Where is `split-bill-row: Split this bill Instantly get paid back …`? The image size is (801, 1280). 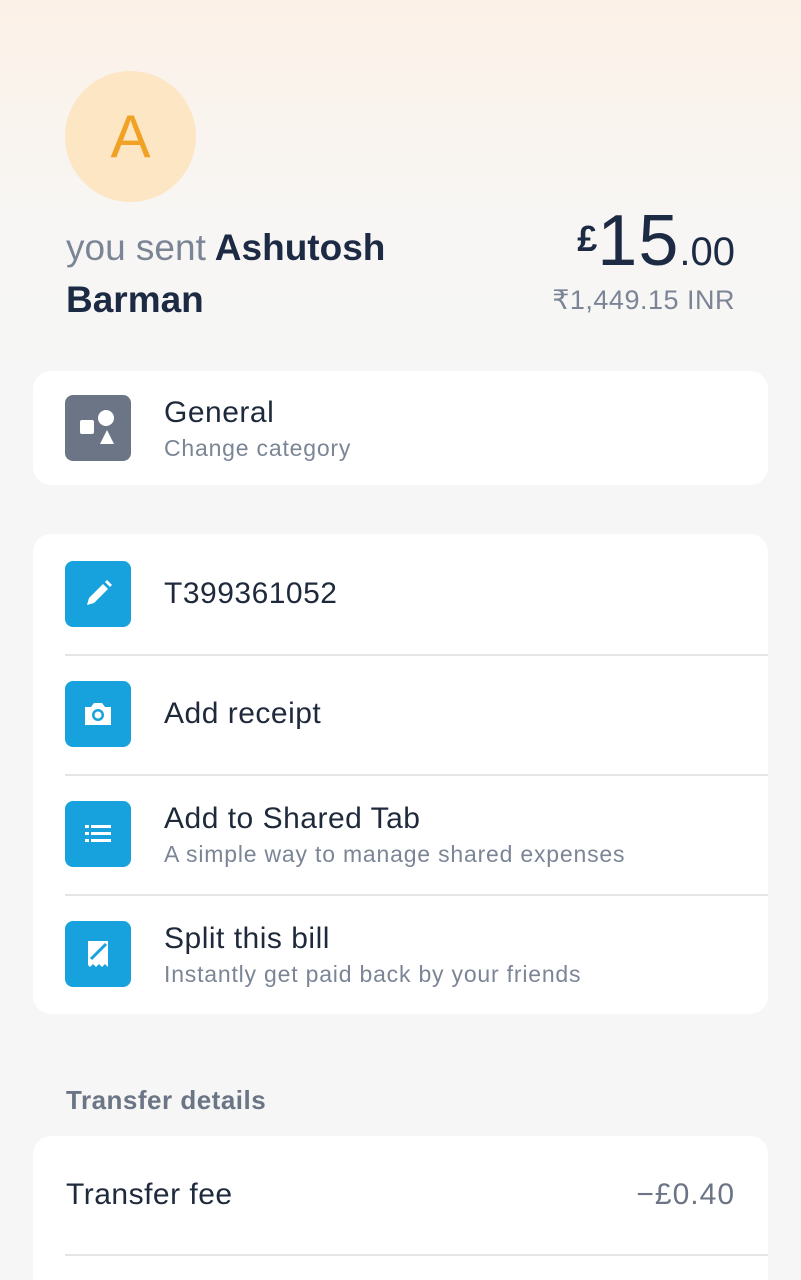 split-bill-row: Split this bill Instantly get paid back … is located at coordinates (400, 954).